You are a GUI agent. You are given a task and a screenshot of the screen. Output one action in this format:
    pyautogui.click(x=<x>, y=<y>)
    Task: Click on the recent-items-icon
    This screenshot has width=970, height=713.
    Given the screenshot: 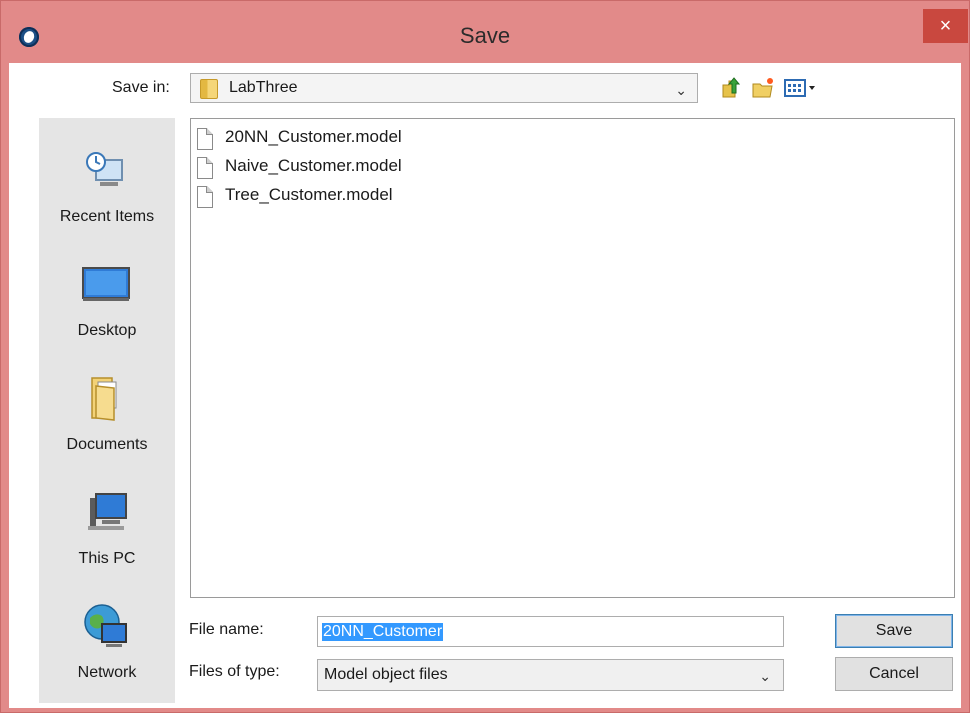 What is the action you would take?
    pyautogui.click(x=106, y=170)
    